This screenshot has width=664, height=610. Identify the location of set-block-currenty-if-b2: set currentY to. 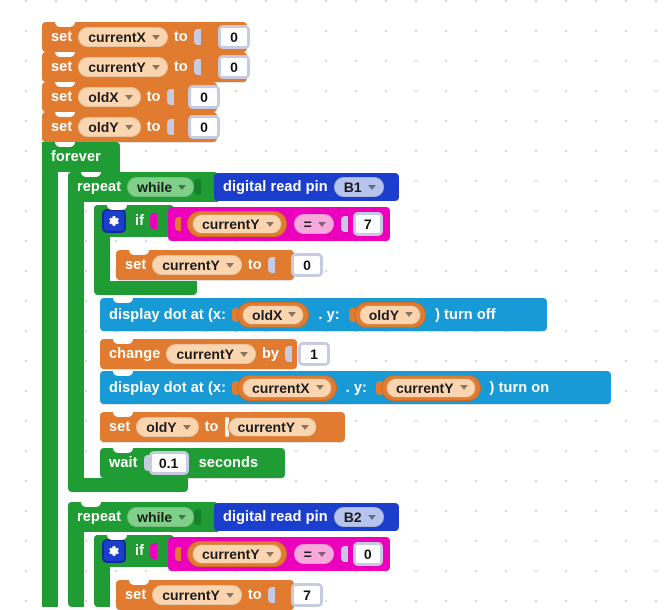
(205, 595).